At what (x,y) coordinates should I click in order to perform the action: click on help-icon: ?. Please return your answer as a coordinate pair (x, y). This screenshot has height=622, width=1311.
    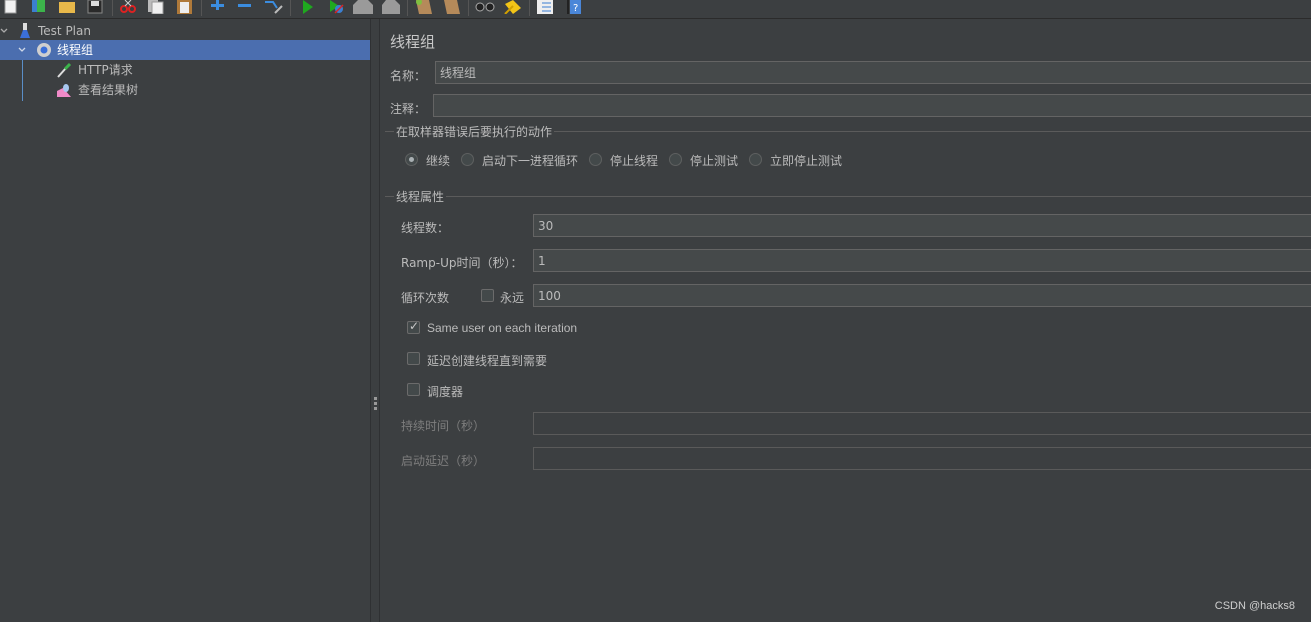
    Looking at the image, I should click on (574, 7).